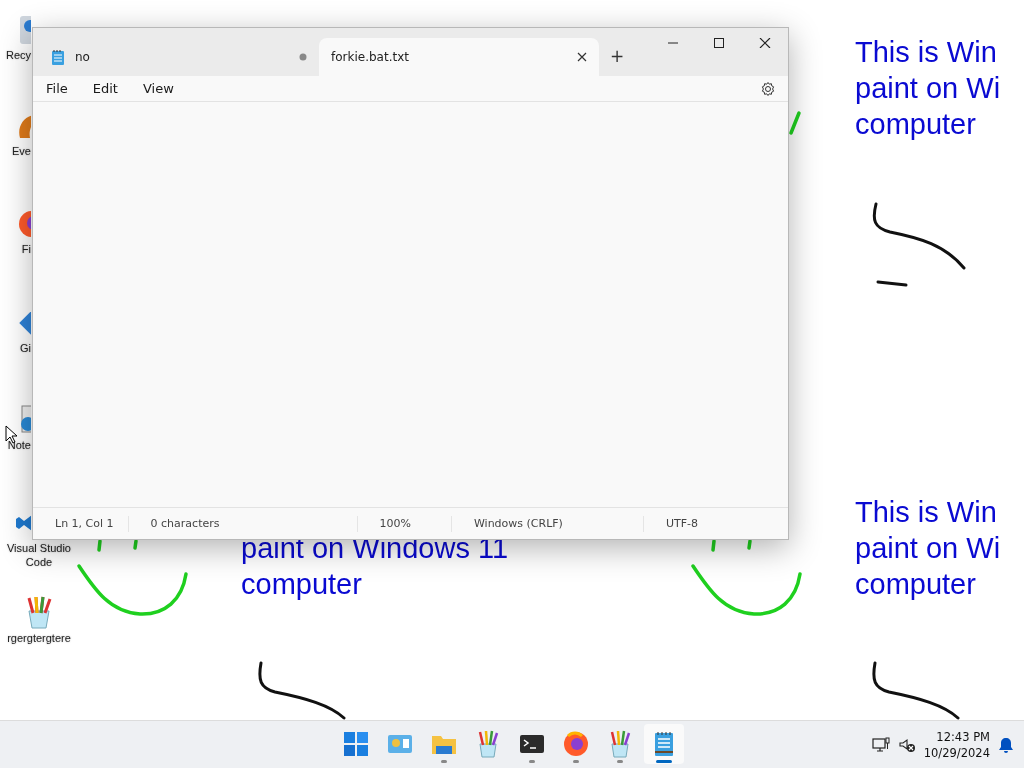 This screenshot has height=768, width=1024. Describe the element at coordinates (518, 523) in the screenshot. I see `status-text: Windows (CRLF)` at that location.